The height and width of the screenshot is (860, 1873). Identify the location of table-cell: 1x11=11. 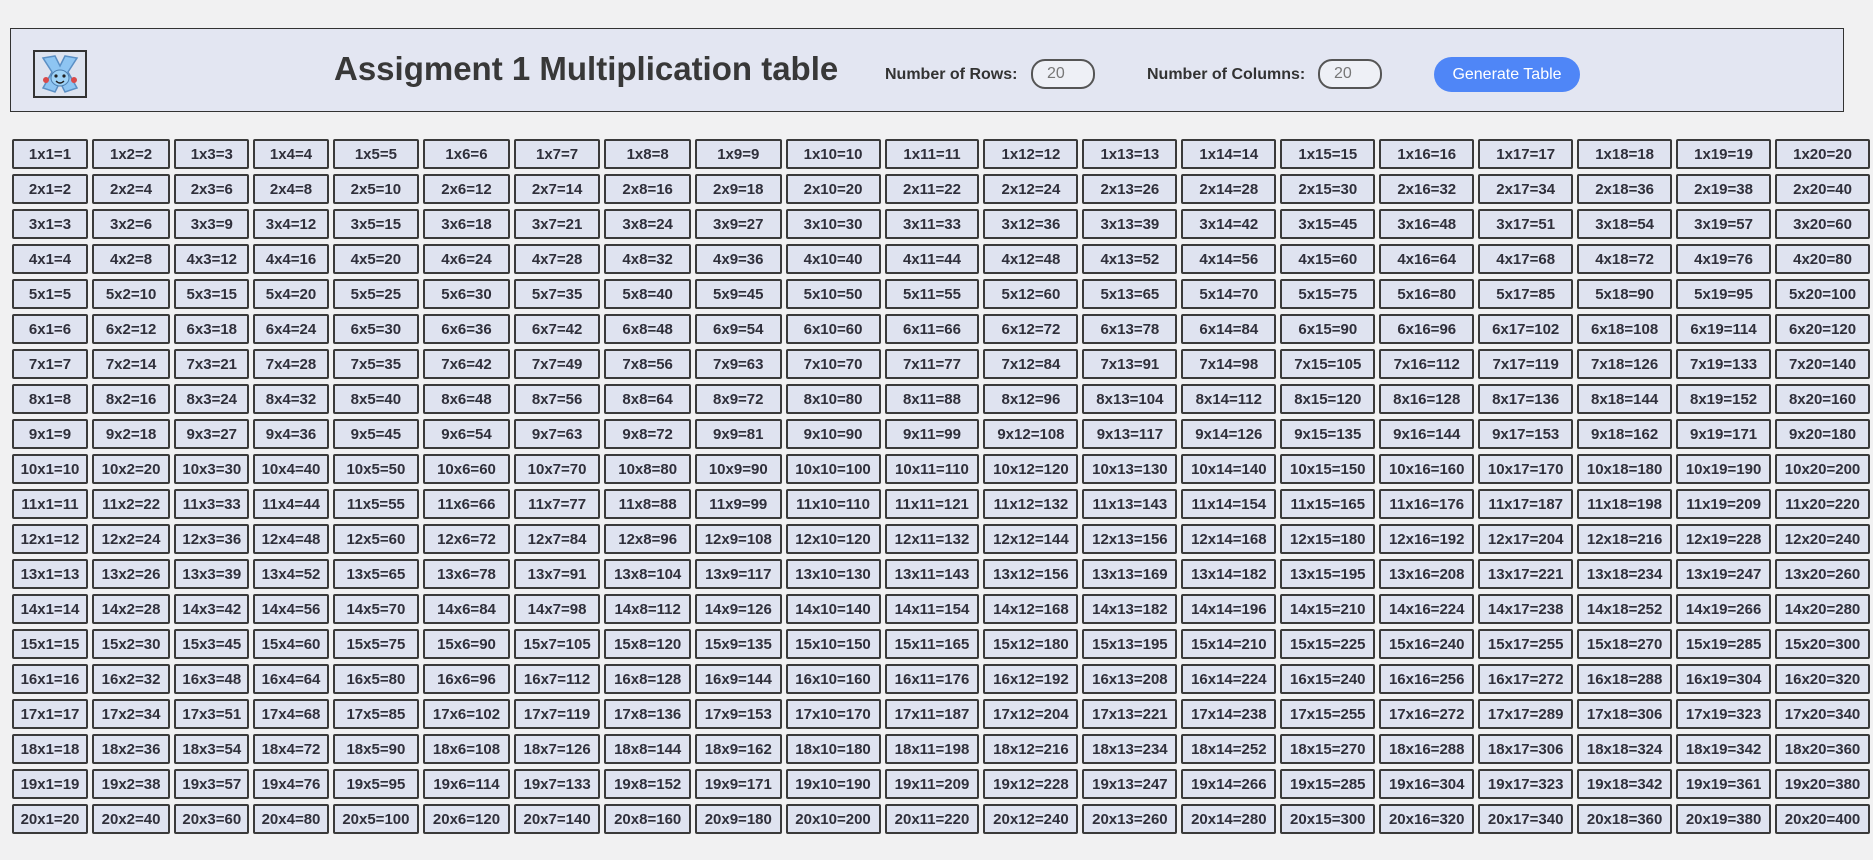
(932, 154).